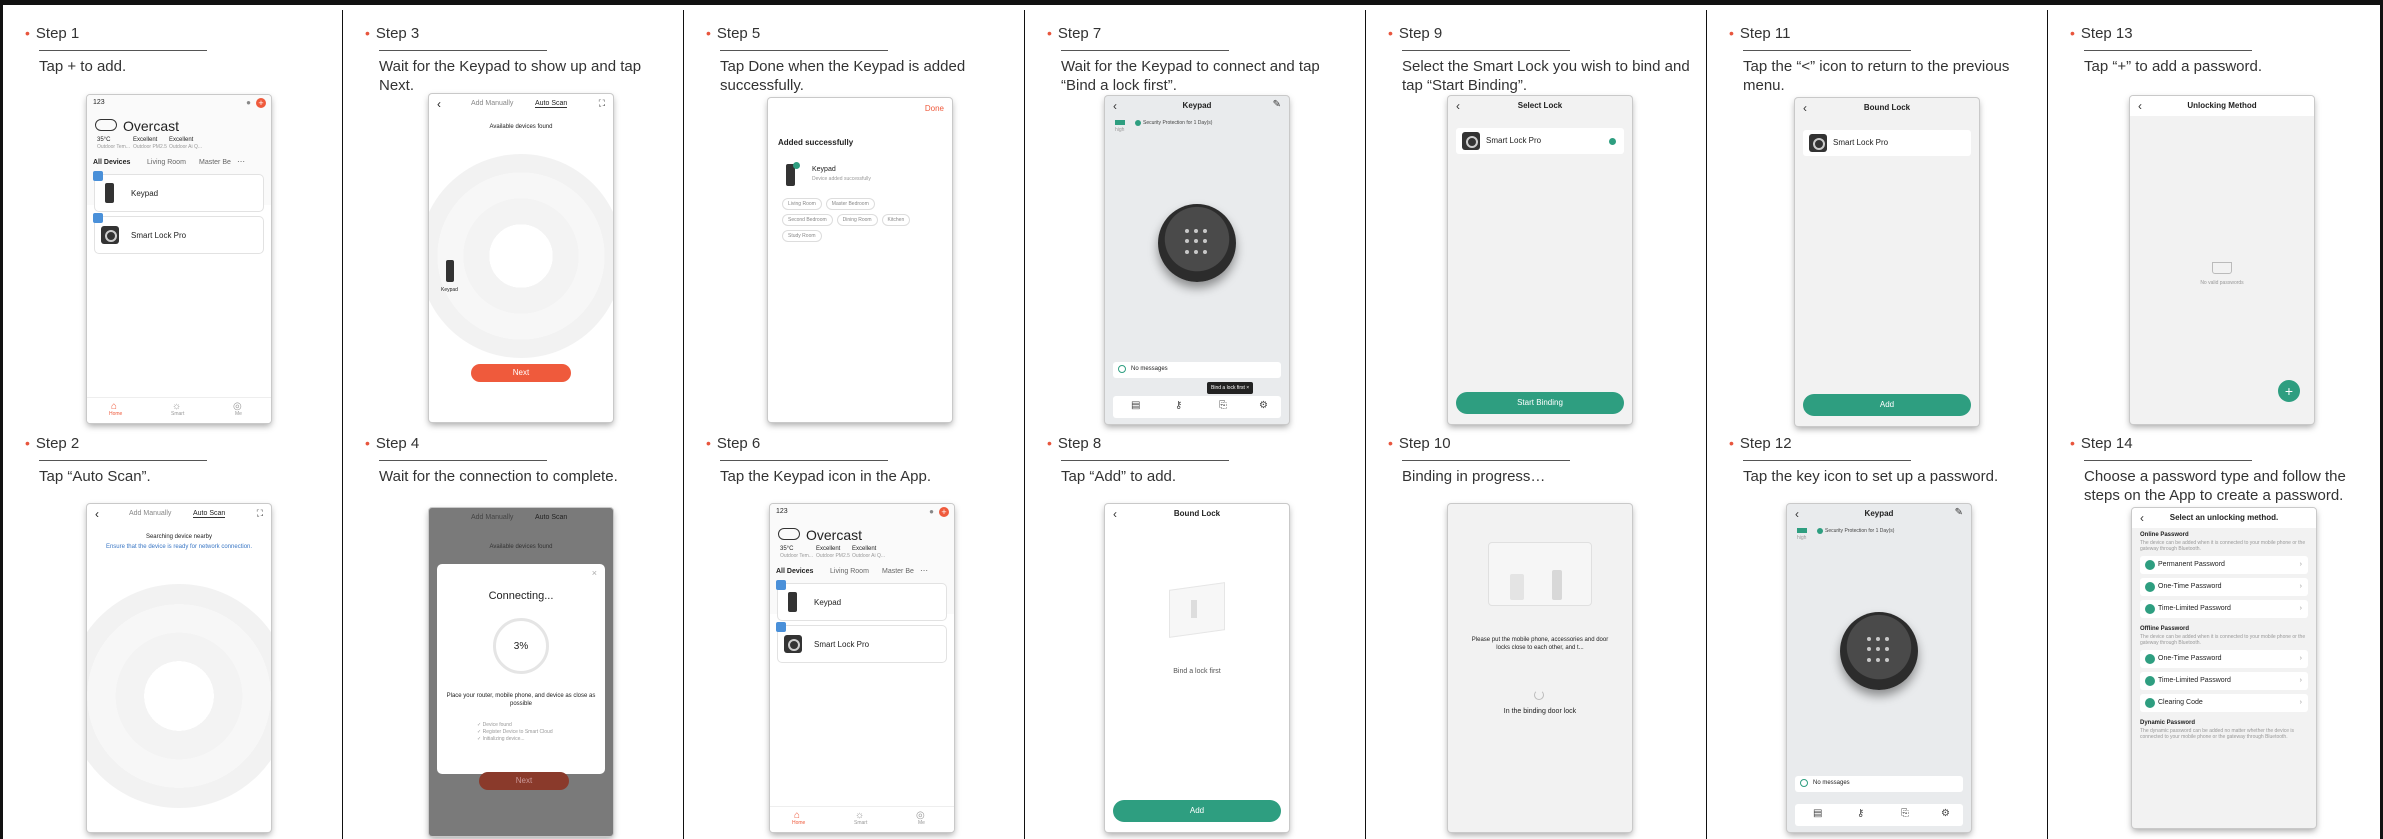 Image resolution: width=2383 pixels, height=839 pixels. Describe the element at coordinates (450, 271) in the screenshot. I see `keypad-device-icon` at that location.